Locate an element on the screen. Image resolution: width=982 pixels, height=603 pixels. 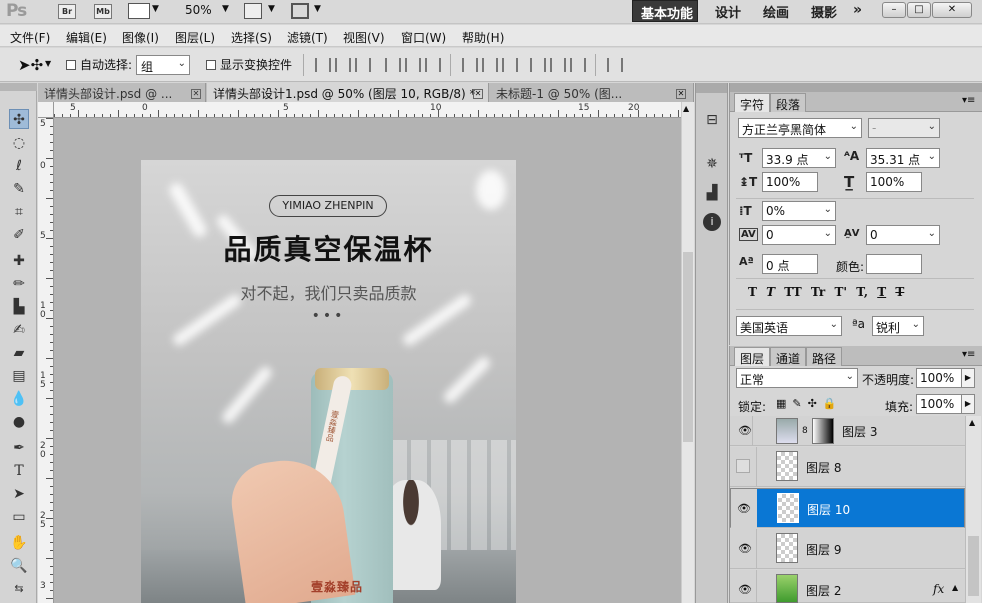
font-family-select: 方正兰亭黑简体 ⌄ is located at coordinates (800, 128).